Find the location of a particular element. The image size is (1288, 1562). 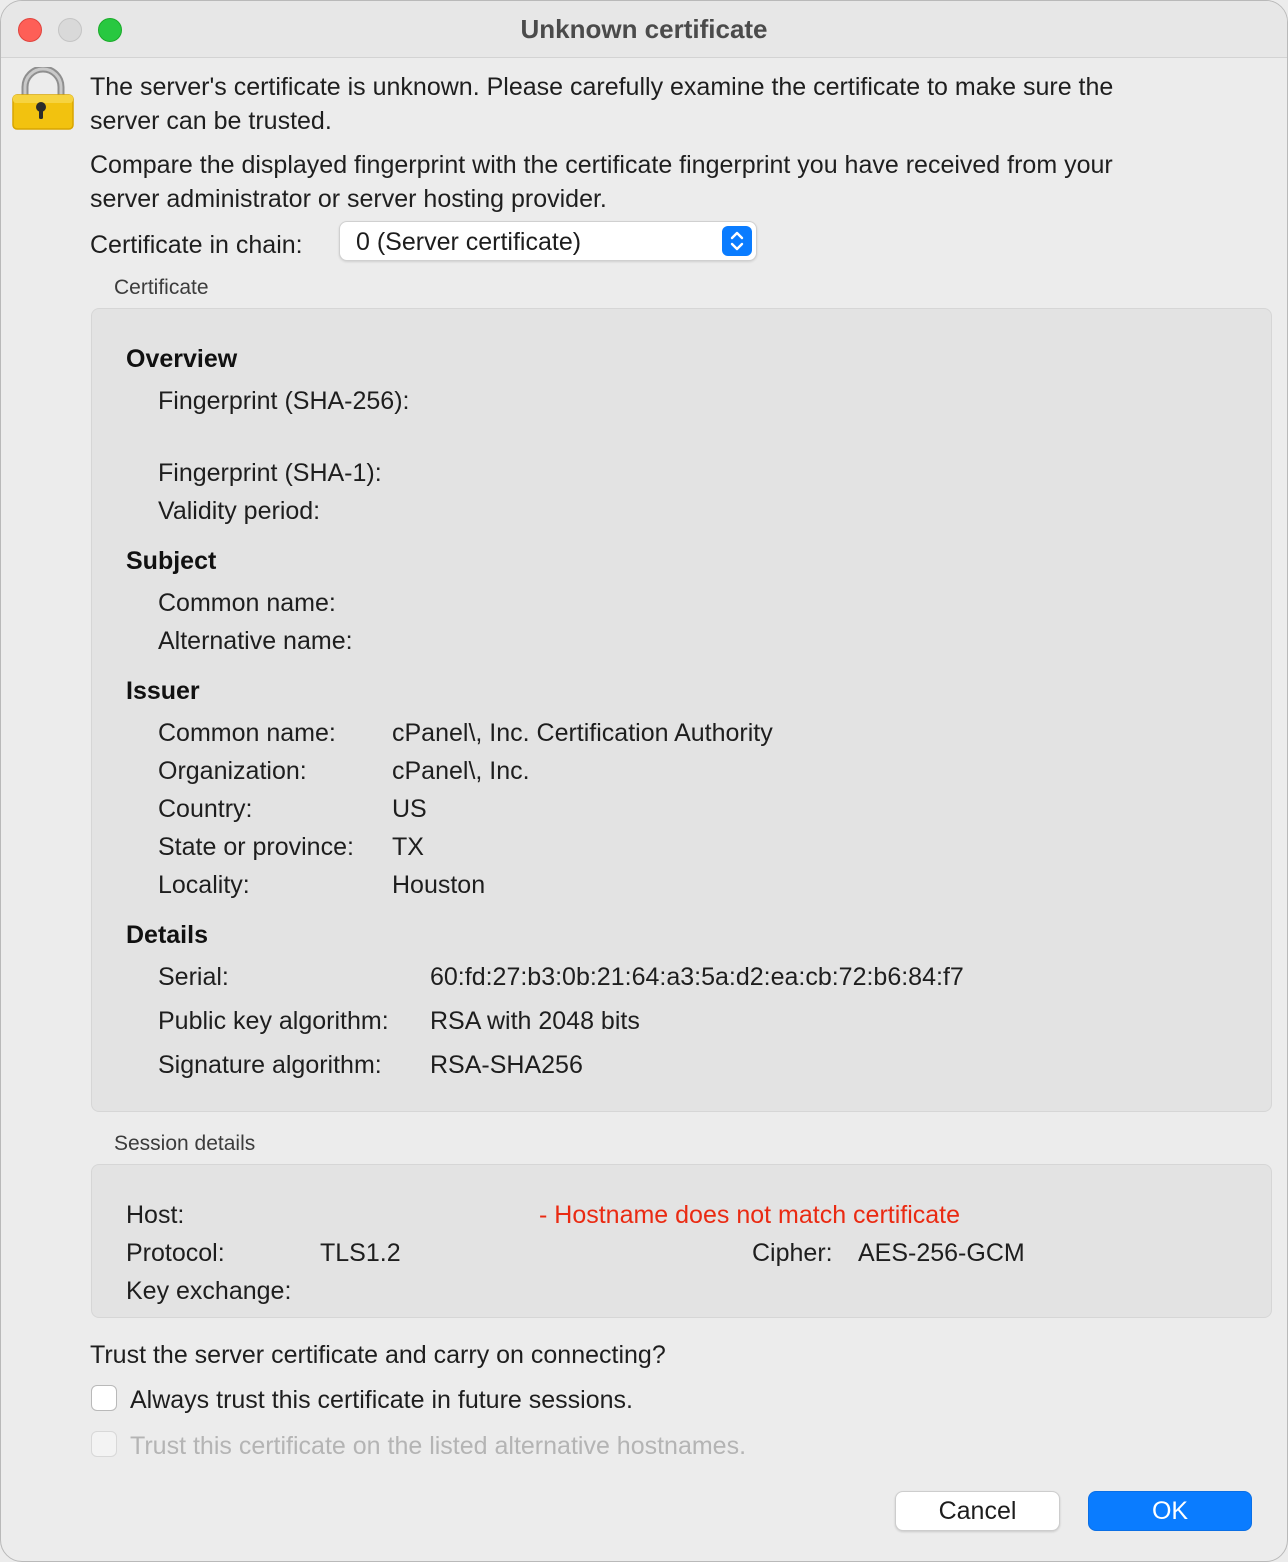

intro-line-2: server can be trusted. is located at coordinates (211, 121).